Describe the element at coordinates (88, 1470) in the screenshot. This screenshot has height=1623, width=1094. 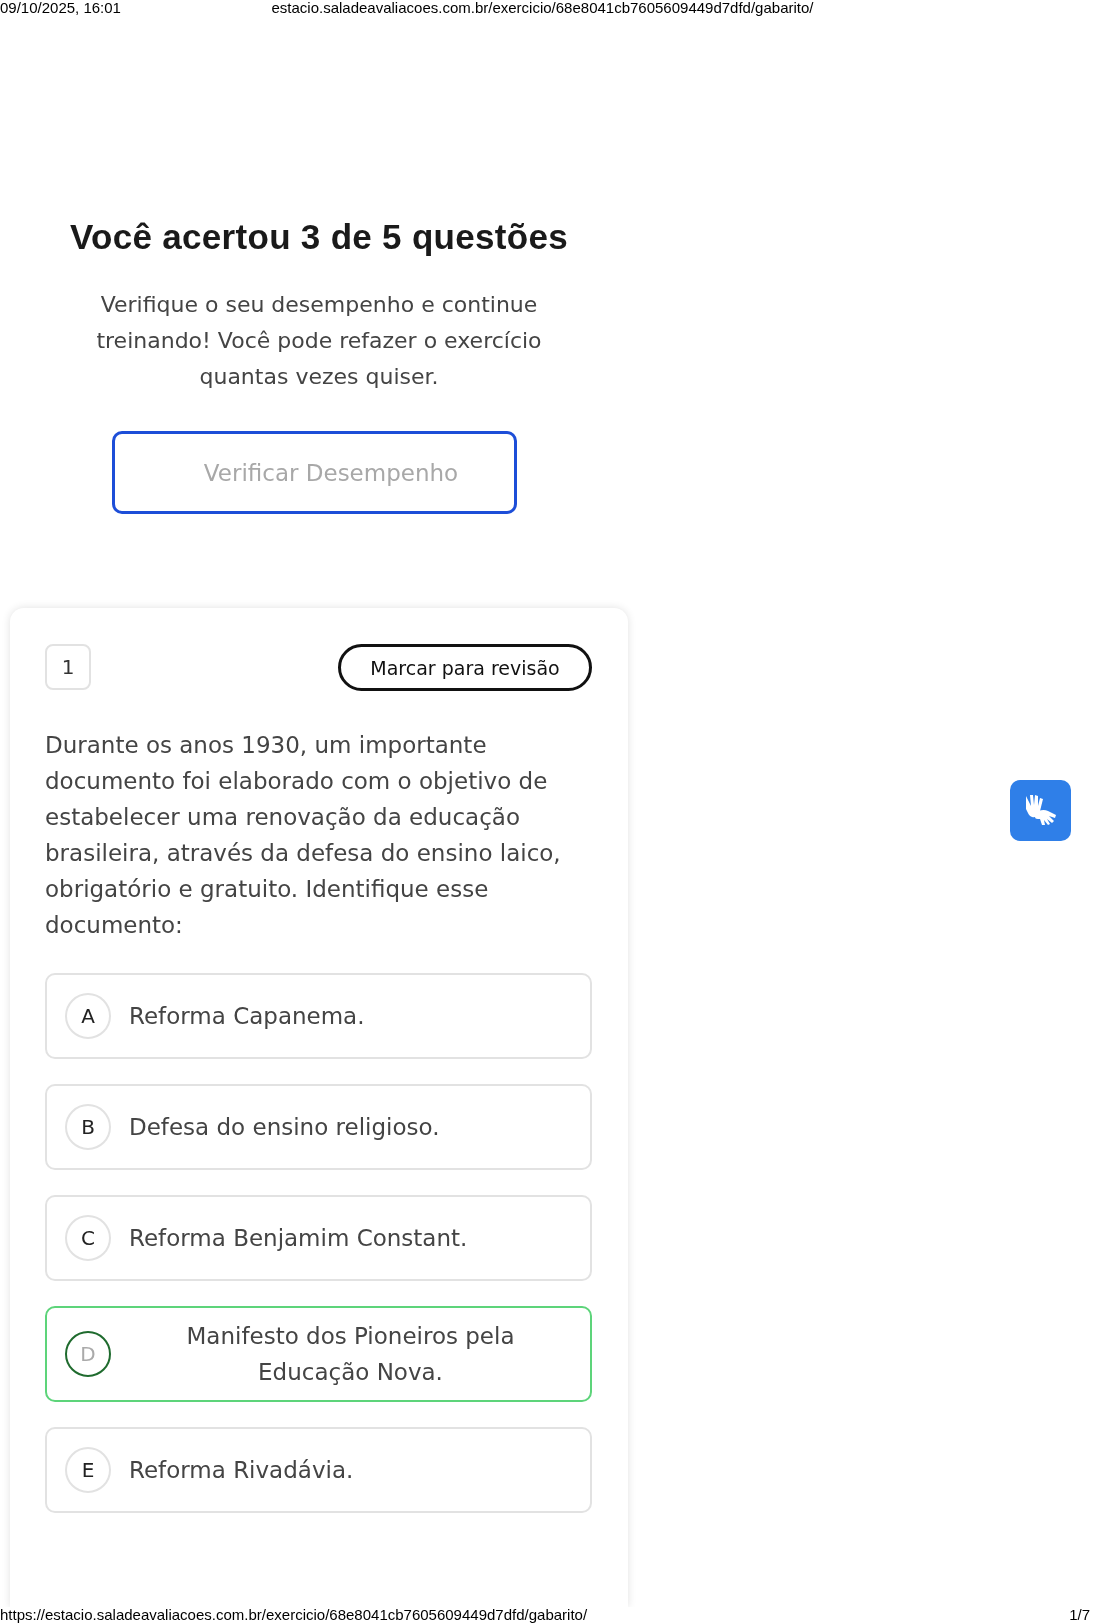
I see `option-letter: E` at that location.